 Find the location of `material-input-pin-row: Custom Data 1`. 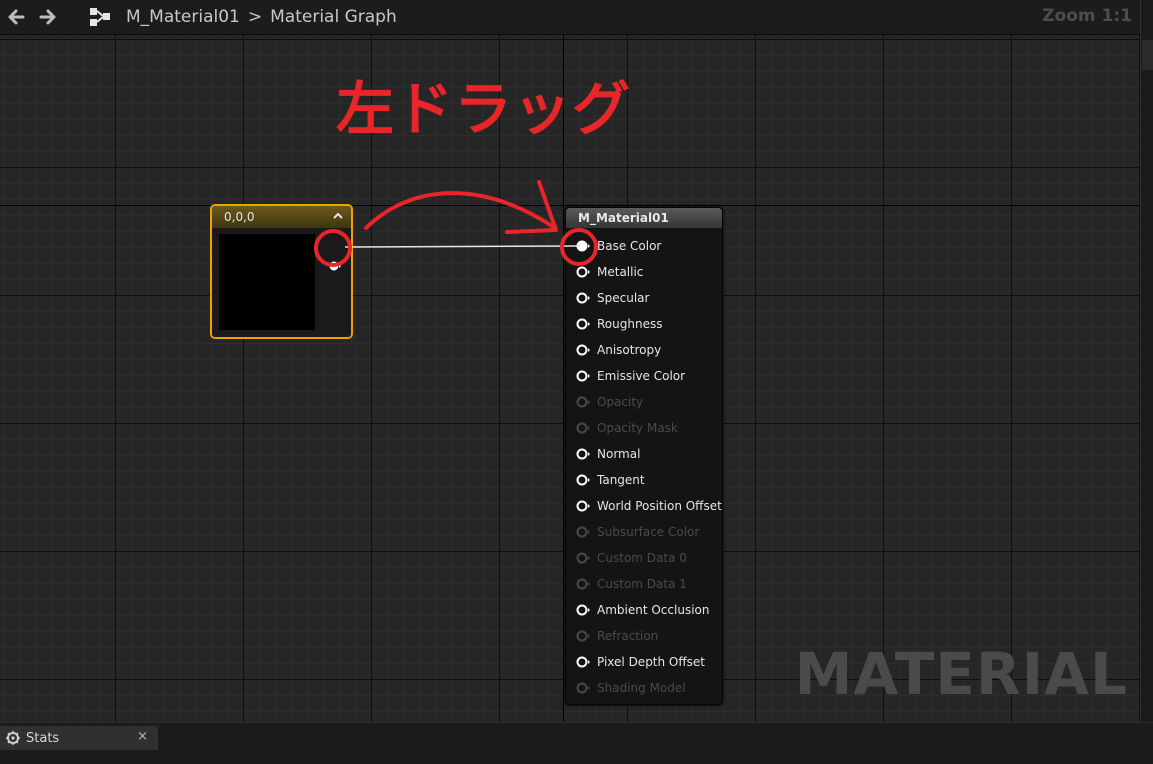

material-input-pin-row: Custom Data 1 is located at coordinates (631, 584).